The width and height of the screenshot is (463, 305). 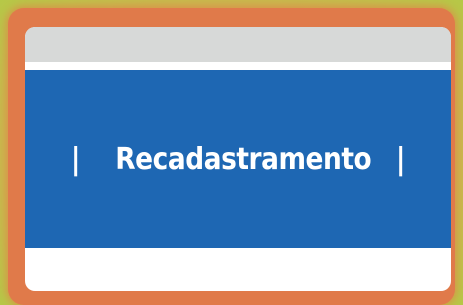 What do you see at coordinates (243, 159) in the screenshot?
I see `banner-title: Recadastramento` at bounding box center [243, 159].